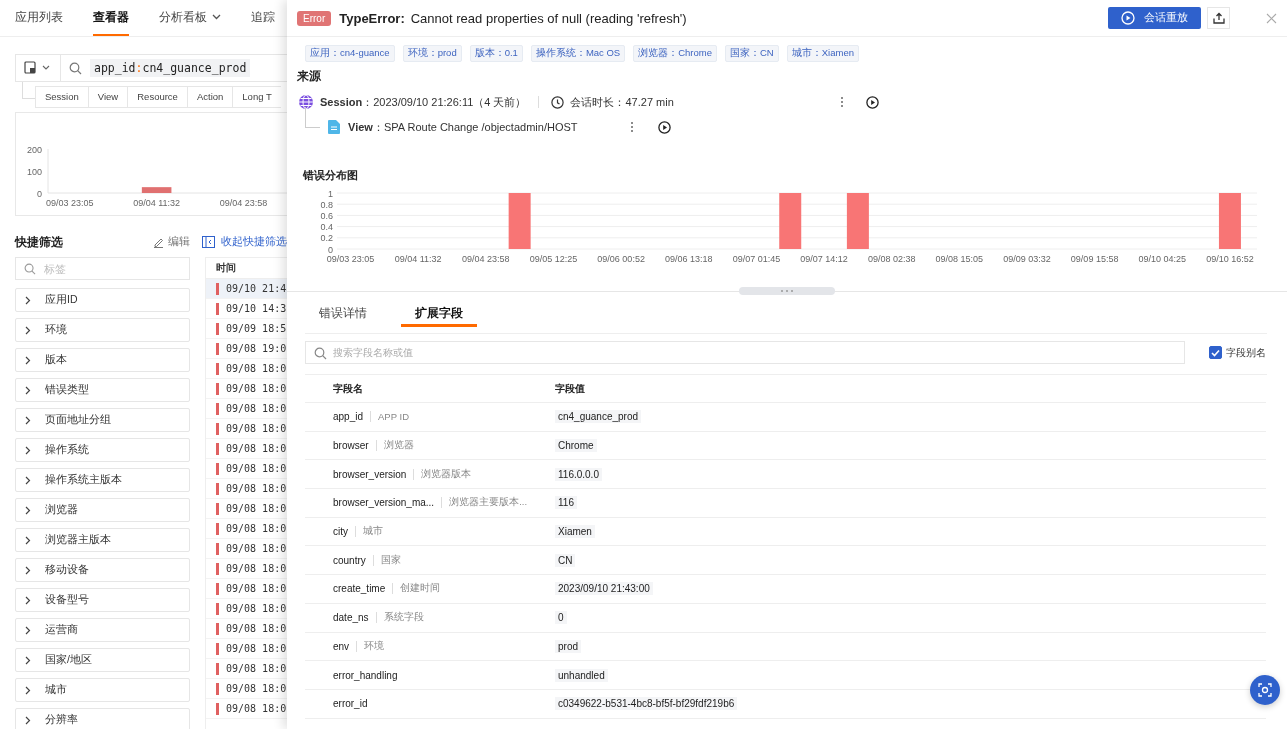 This screenshot has width=1287, height=729. Describe the element at coordinates (561, 618) in the screenshot. I see `field-value: 0` at that location.